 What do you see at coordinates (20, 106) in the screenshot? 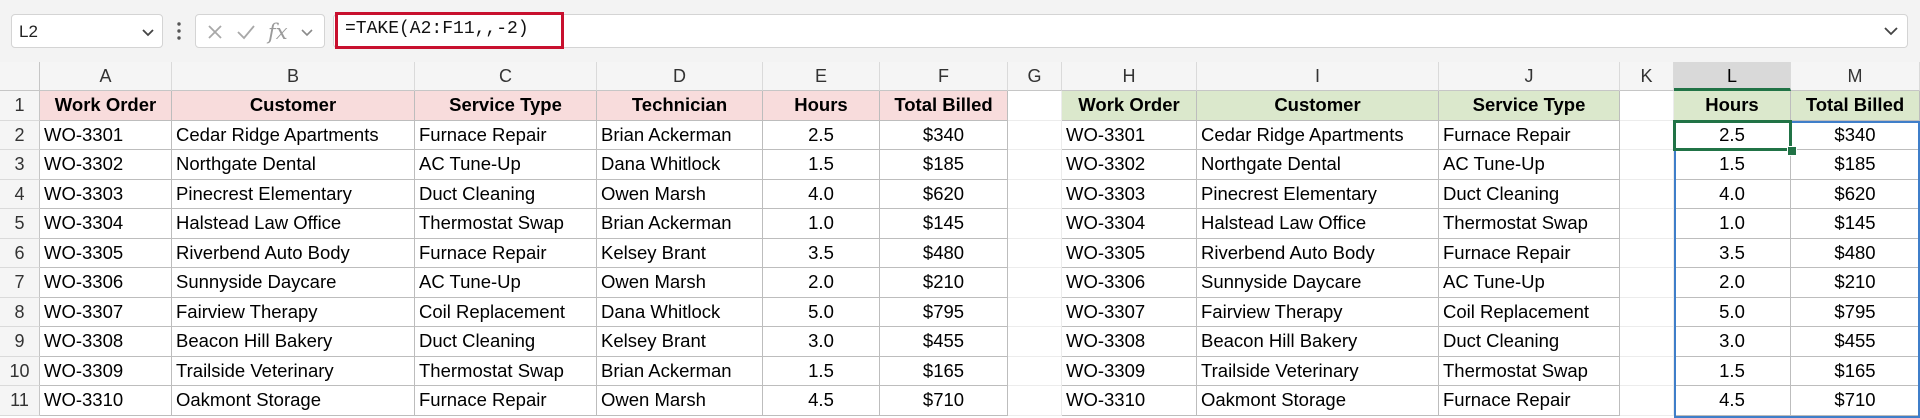
I see `row-header-1: 1` at bounding box center [20, 106].